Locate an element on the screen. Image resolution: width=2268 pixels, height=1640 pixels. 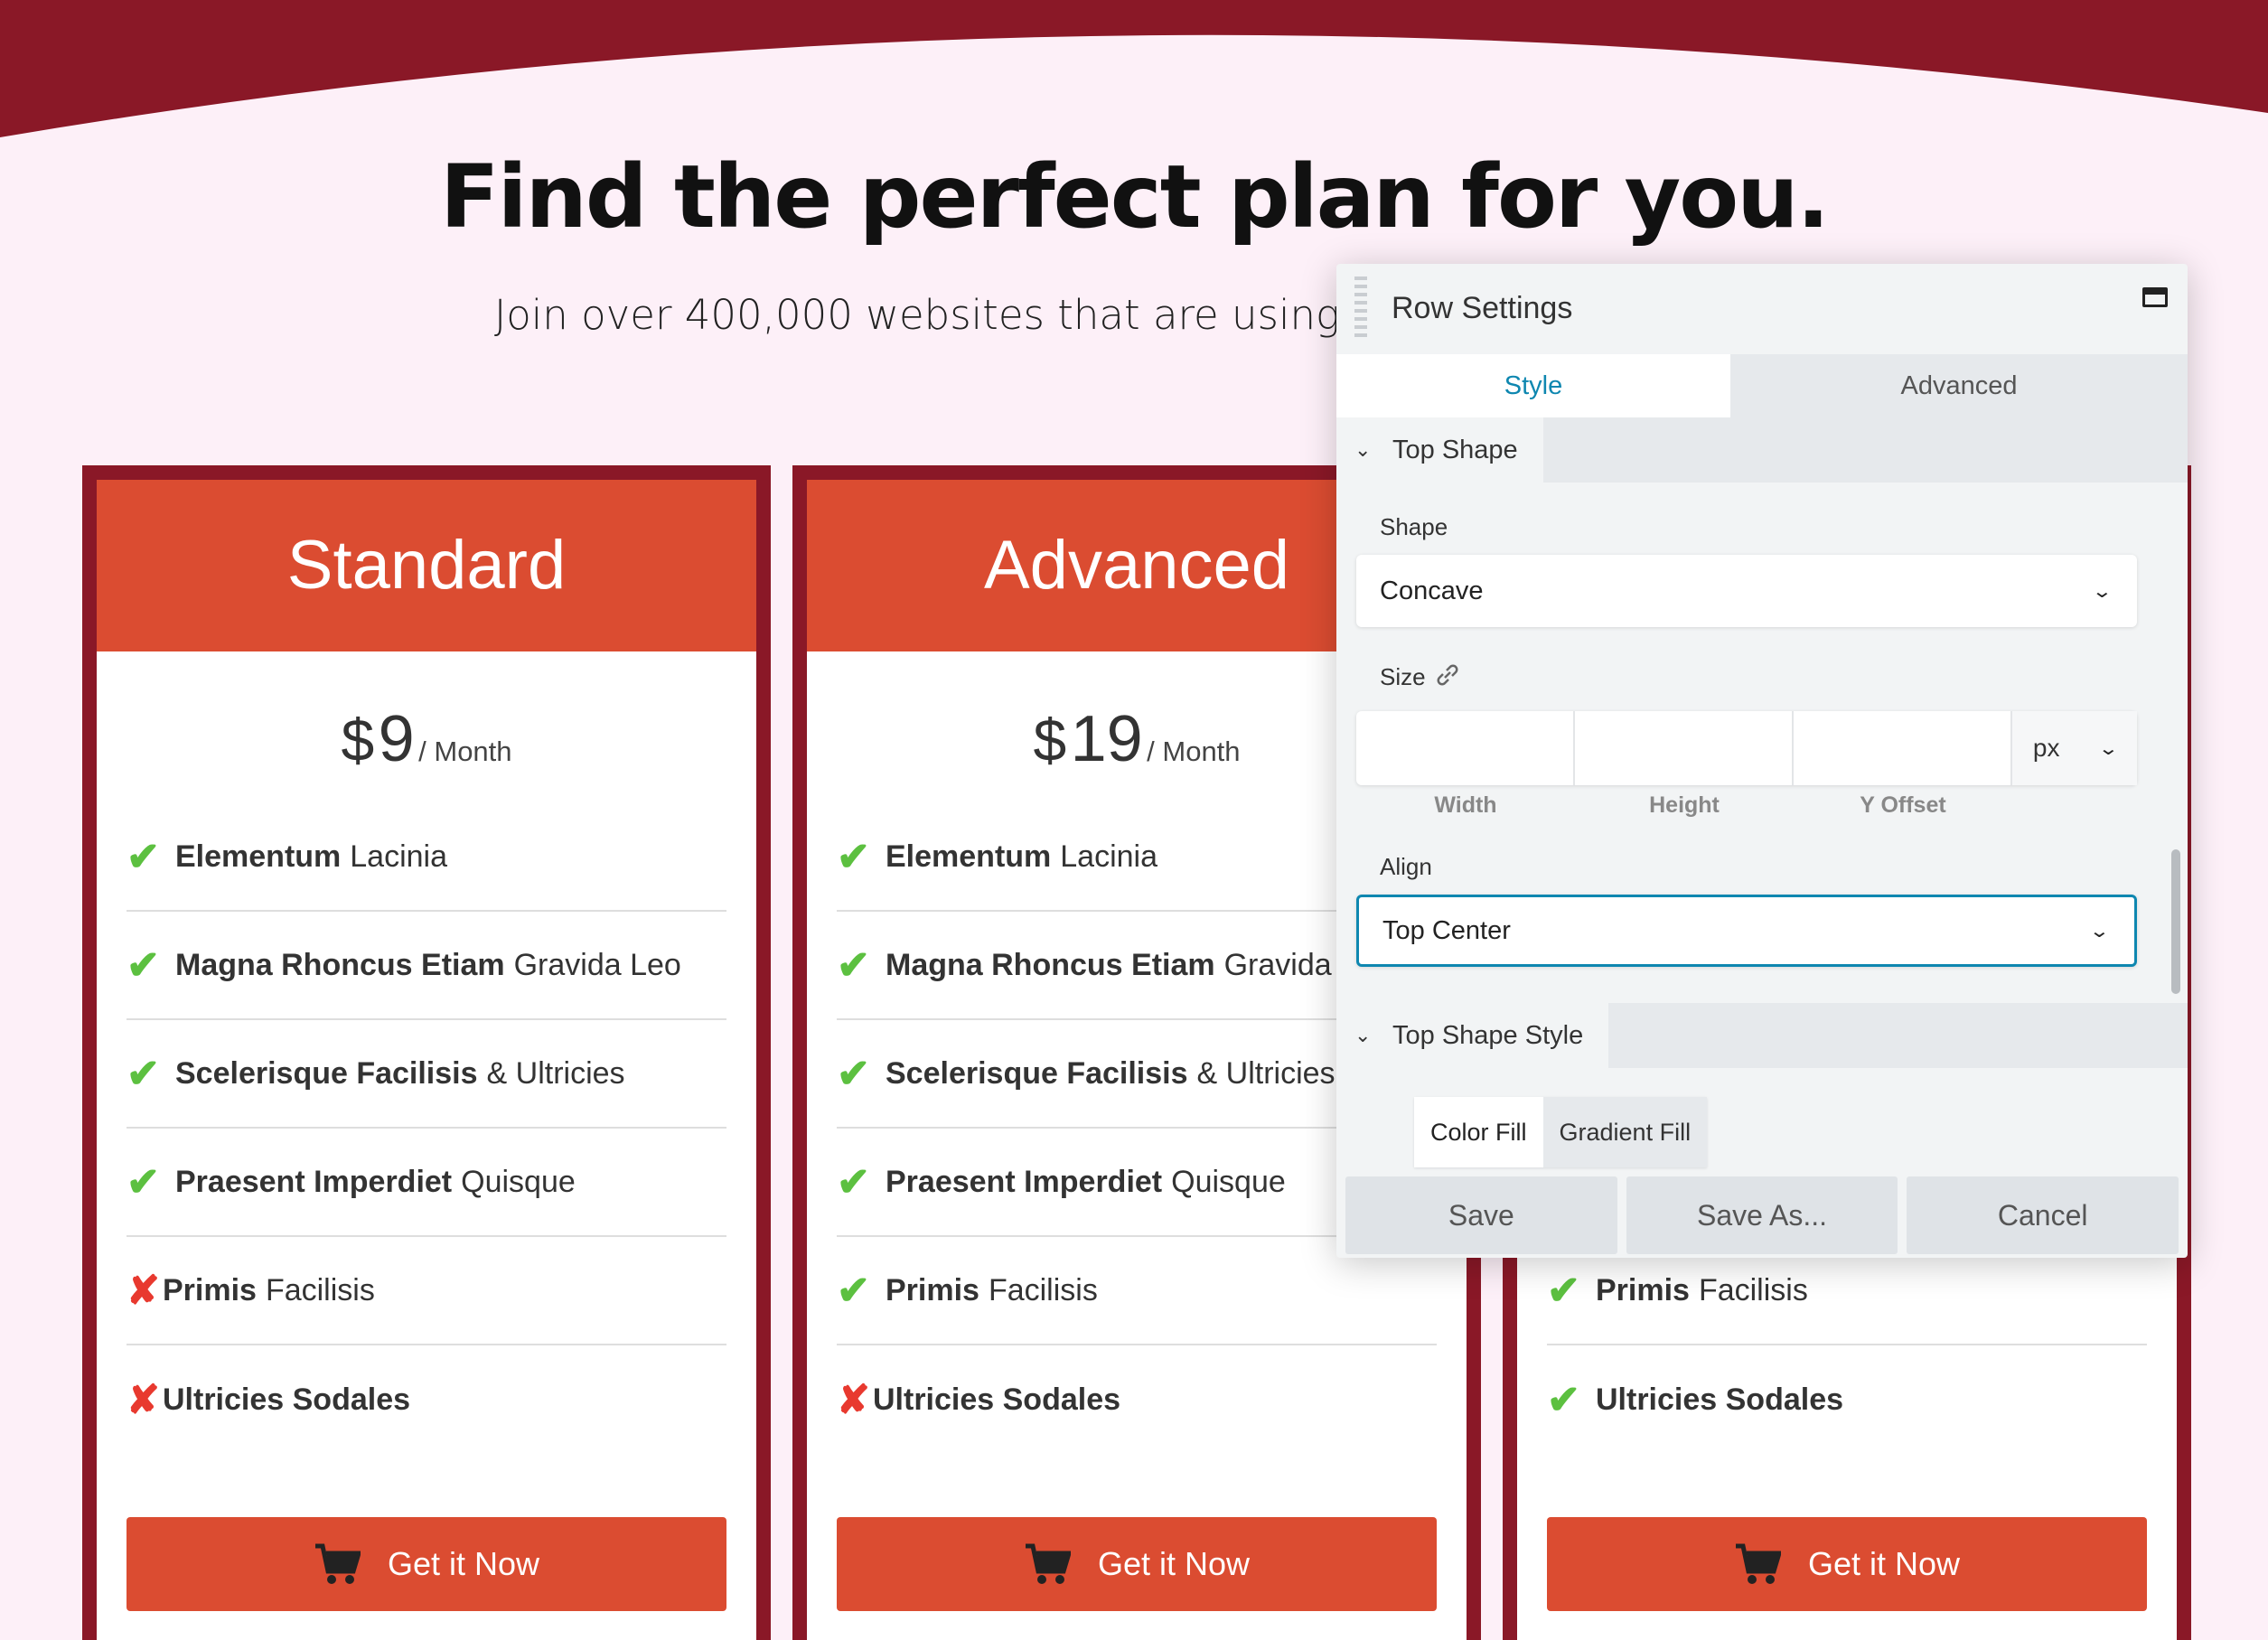
fill-type-toggle: Color Fill Gradient Fill is located at coordinates (1561, 1132).